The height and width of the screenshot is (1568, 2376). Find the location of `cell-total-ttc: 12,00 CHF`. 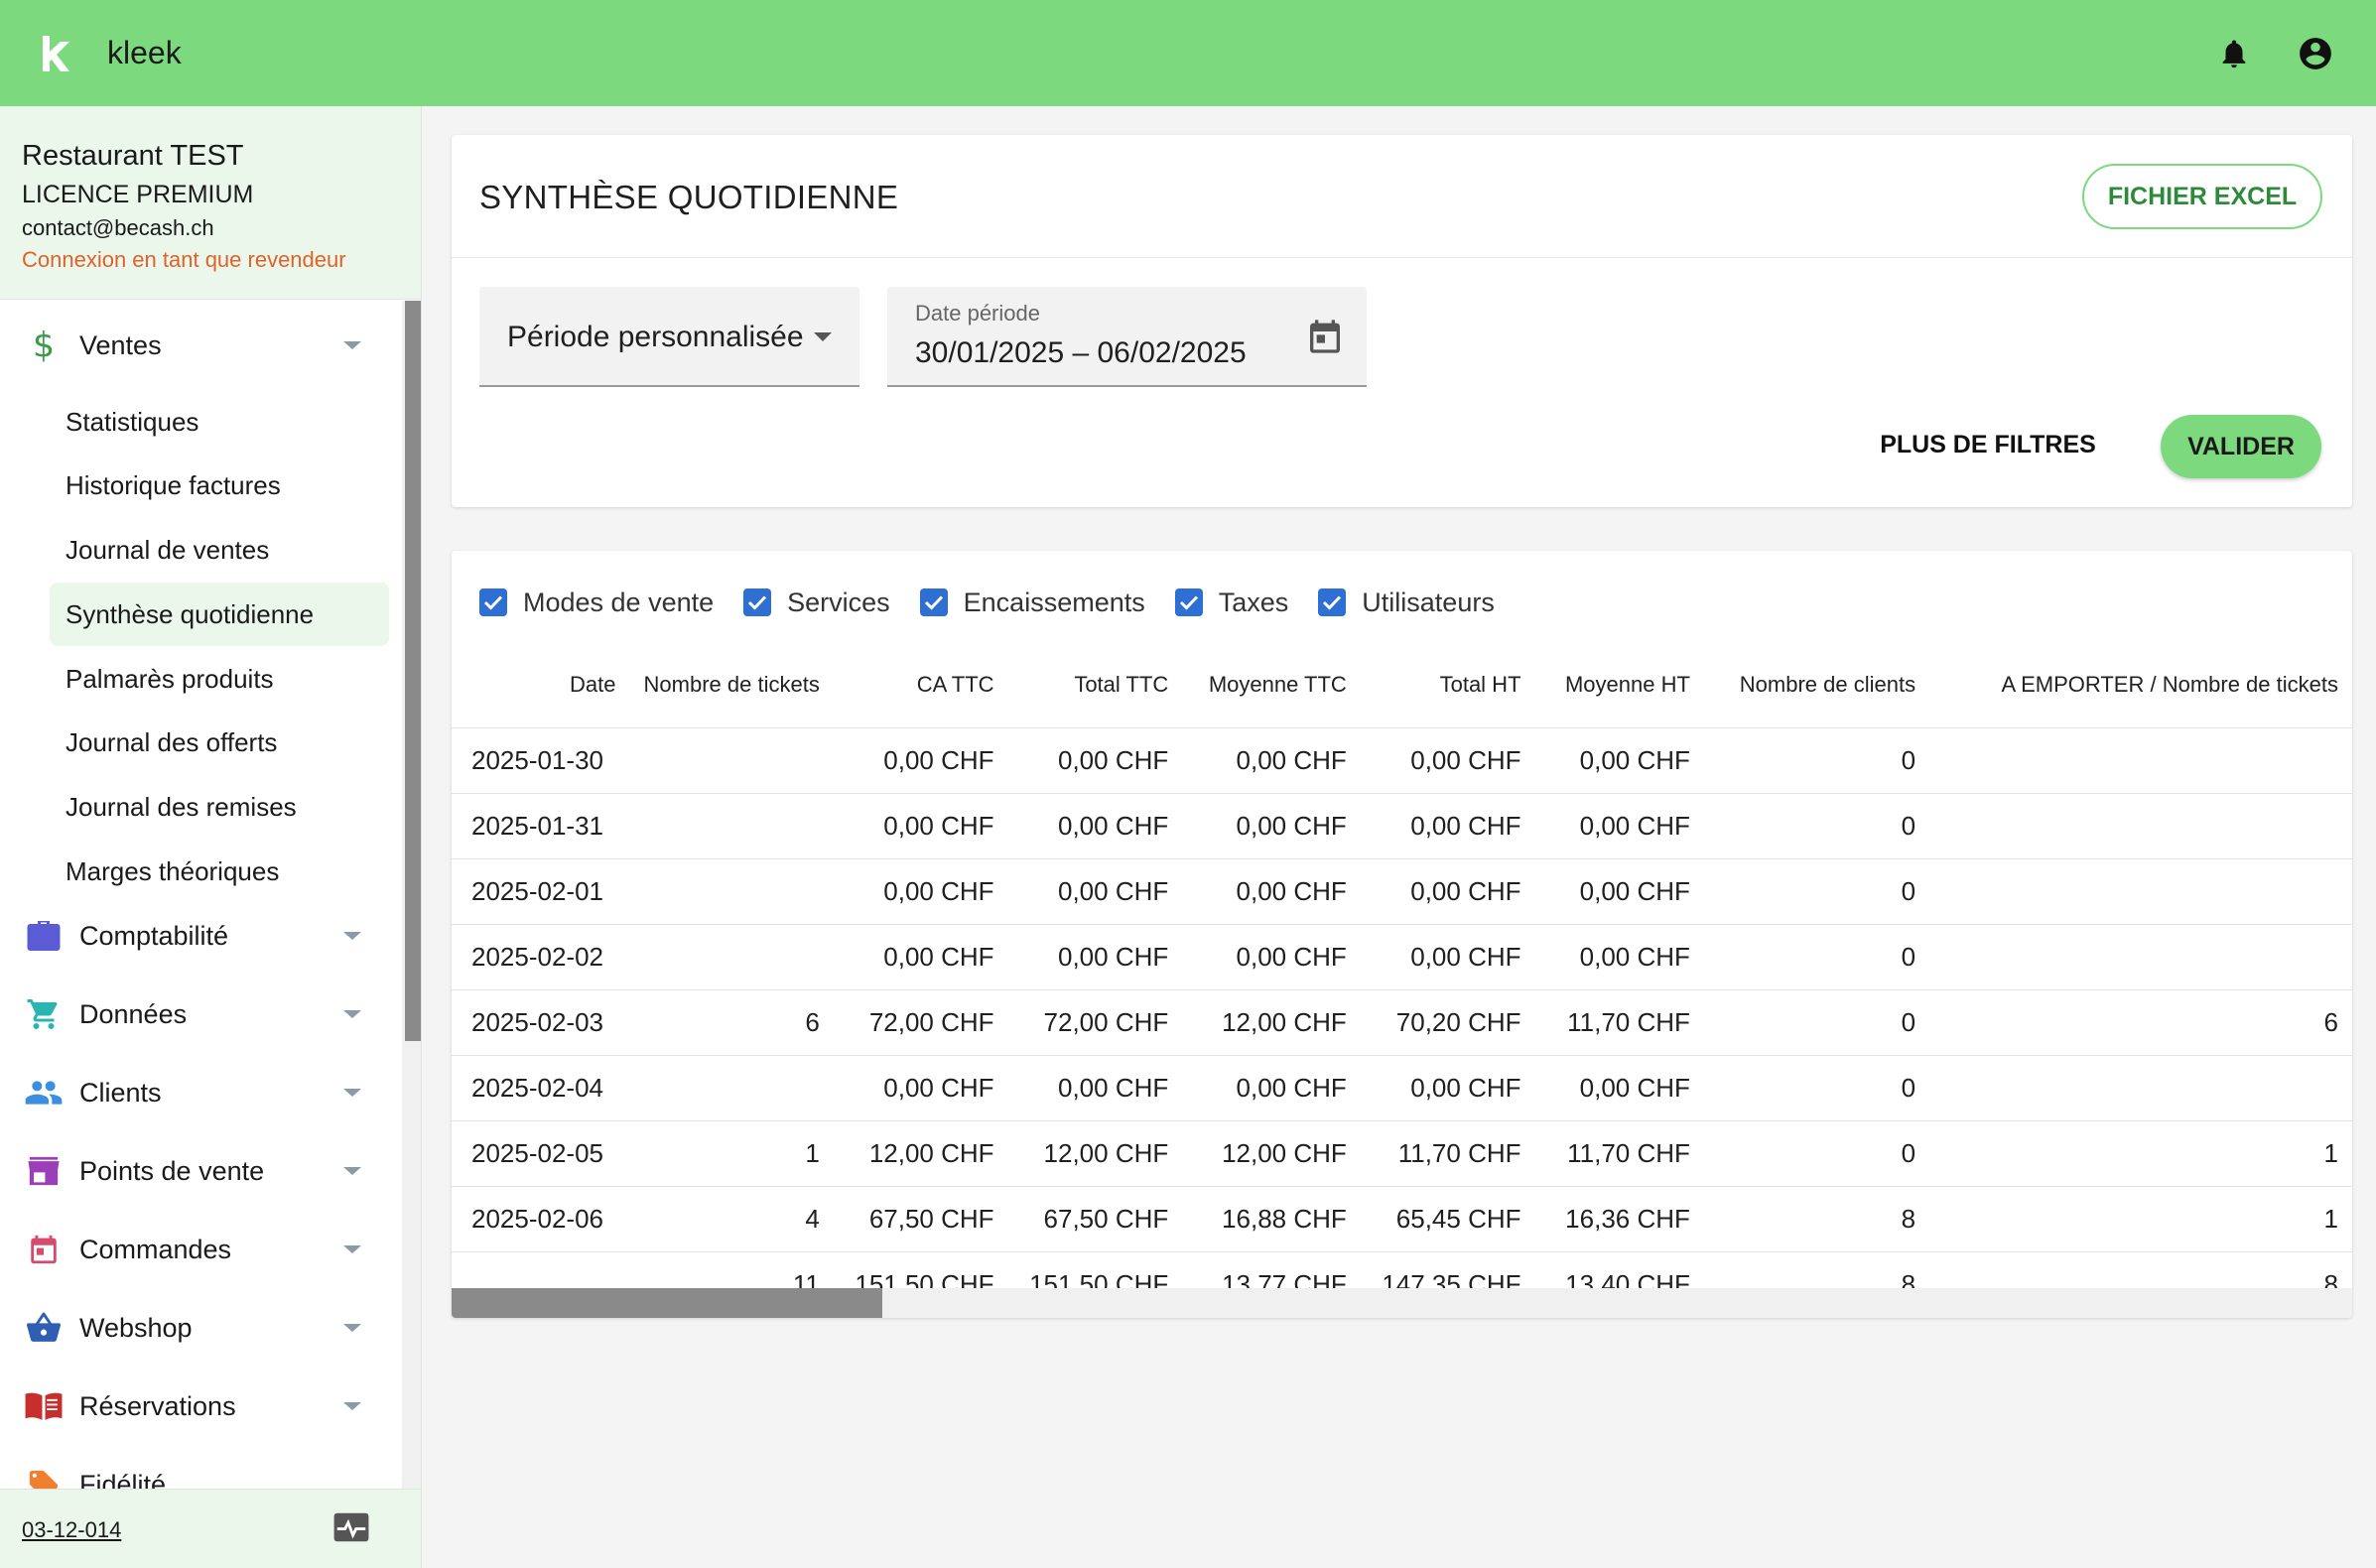

cell-total-ttc: 12,00 CHF is located at coordinates (1095, 1153).